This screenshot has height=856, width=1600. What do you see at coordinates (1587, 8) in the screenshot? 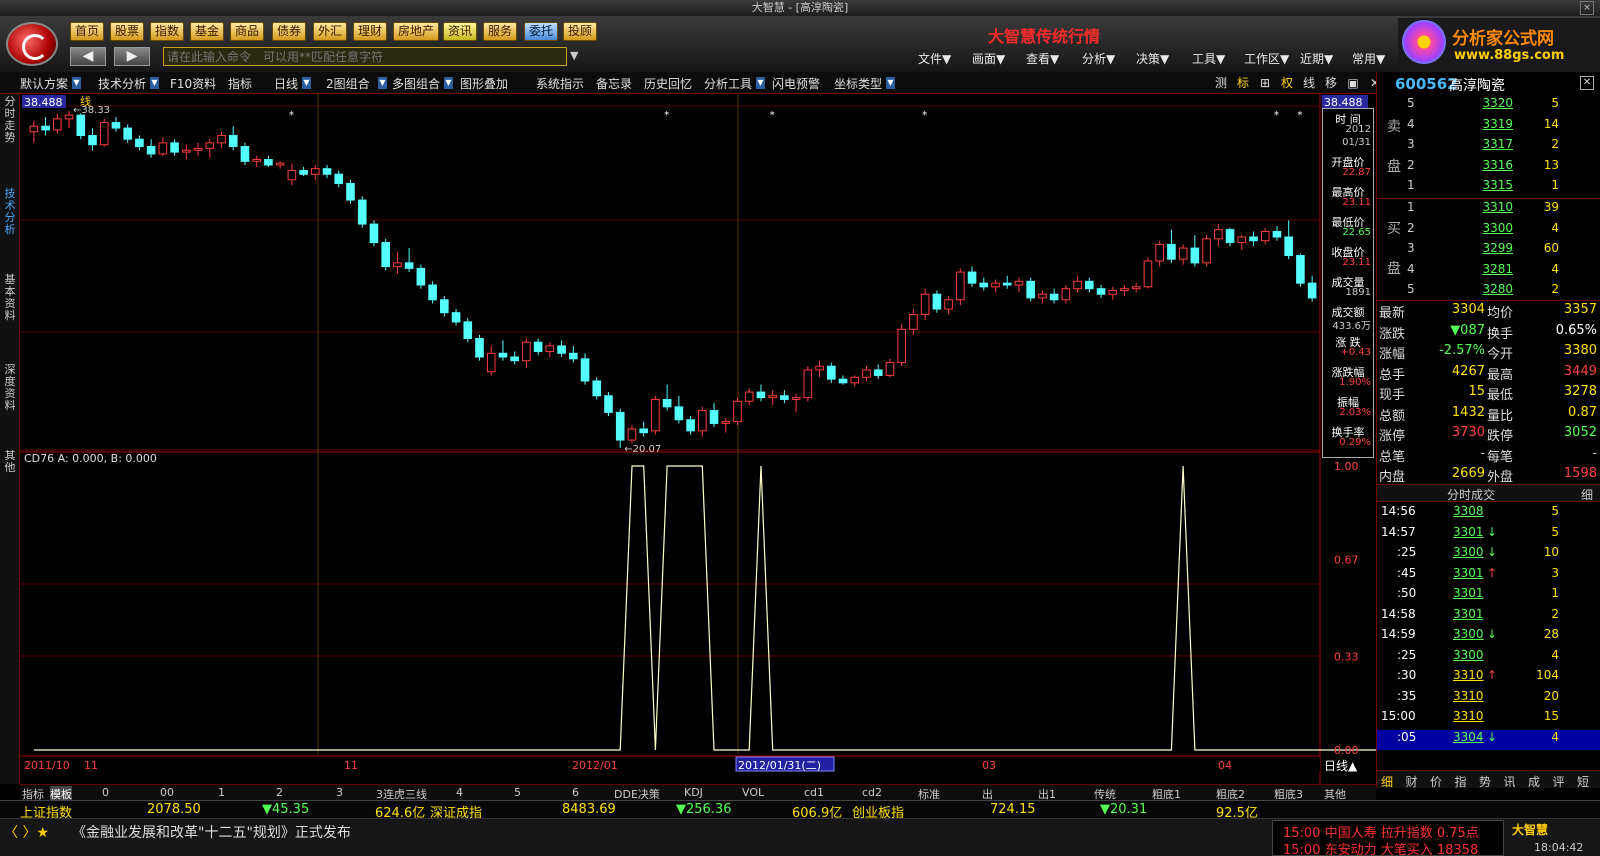
I see `close-icon: ×` at bounding box center [1587, 8].